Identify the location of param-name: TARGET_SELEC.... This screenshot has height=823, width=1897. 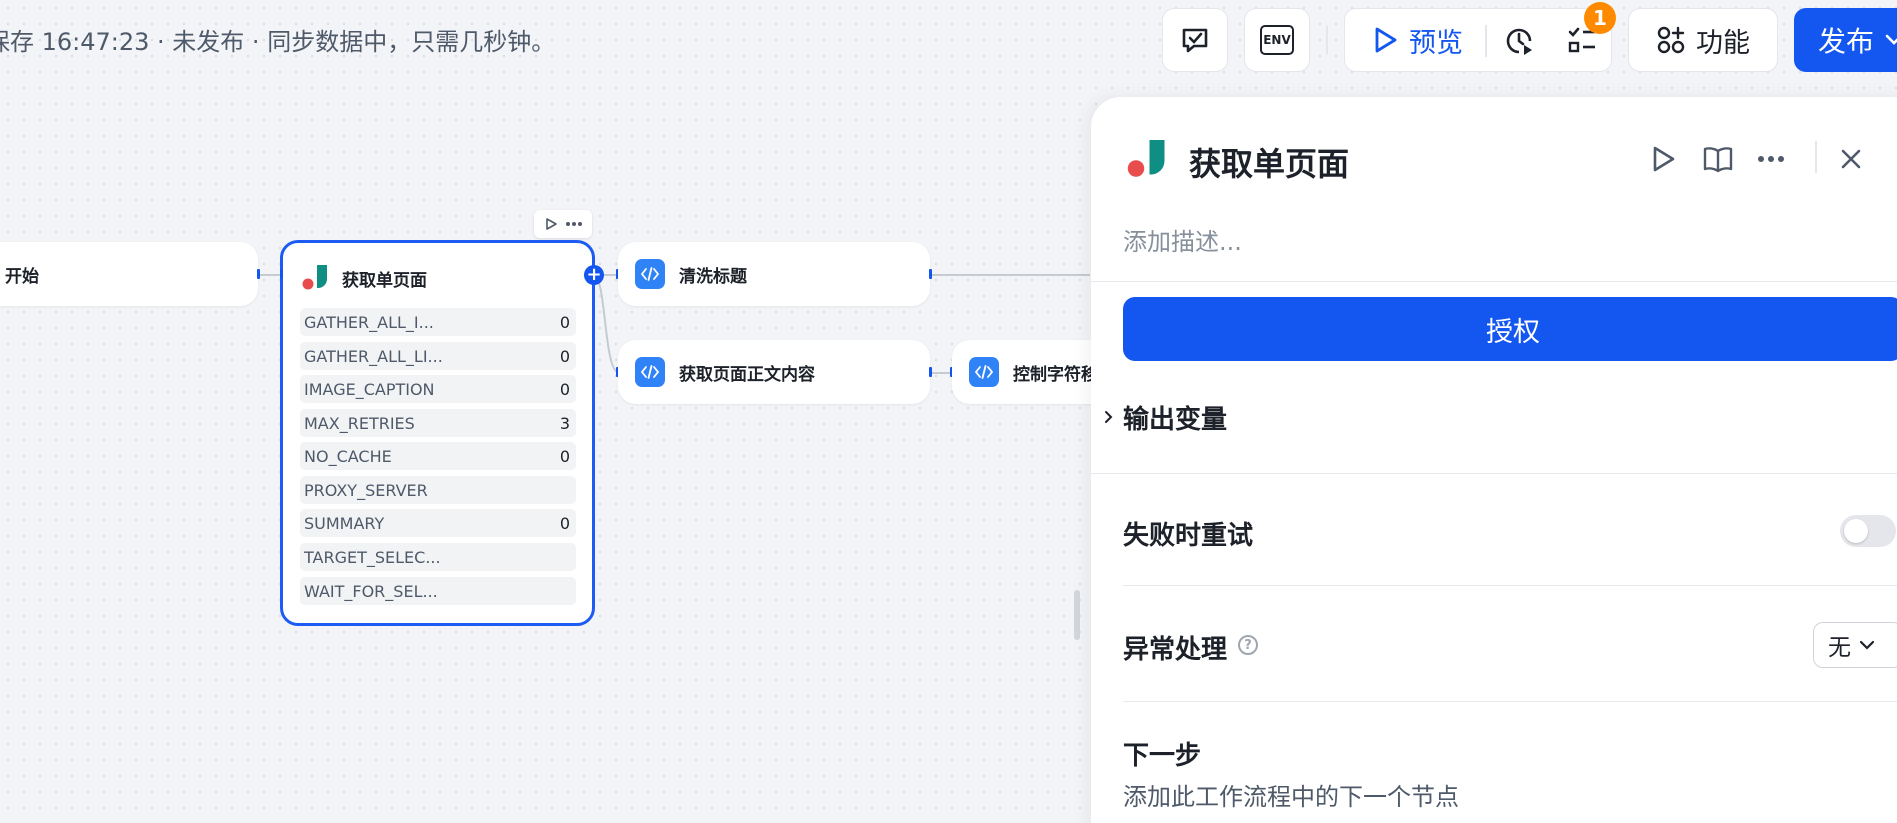
(372, 557).